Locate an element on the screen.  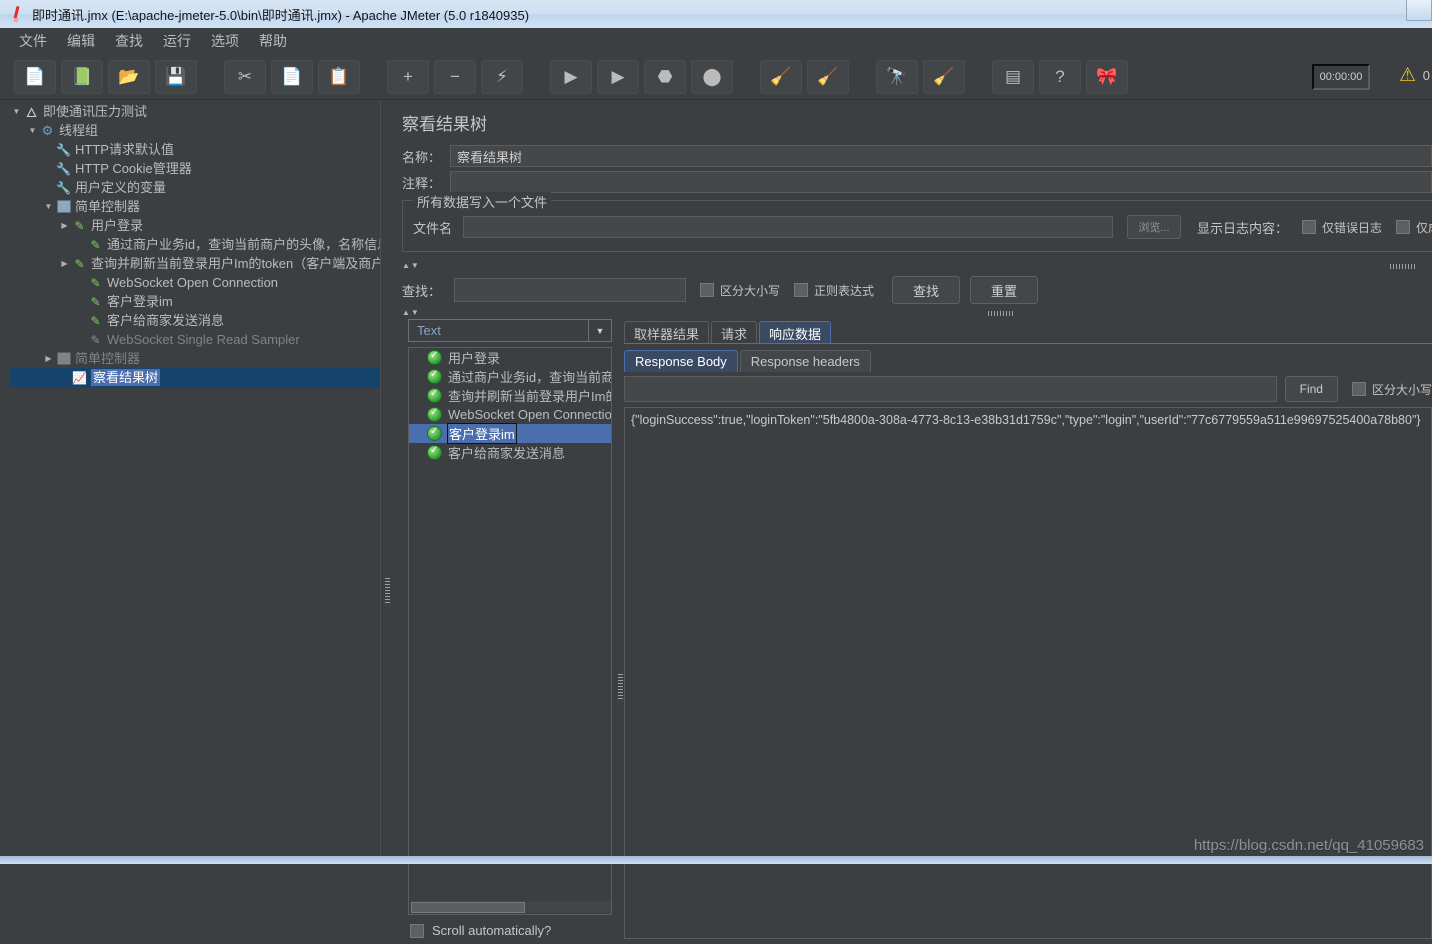
start-no-pauses-button: ▶ is located at coordinates (618, 76).